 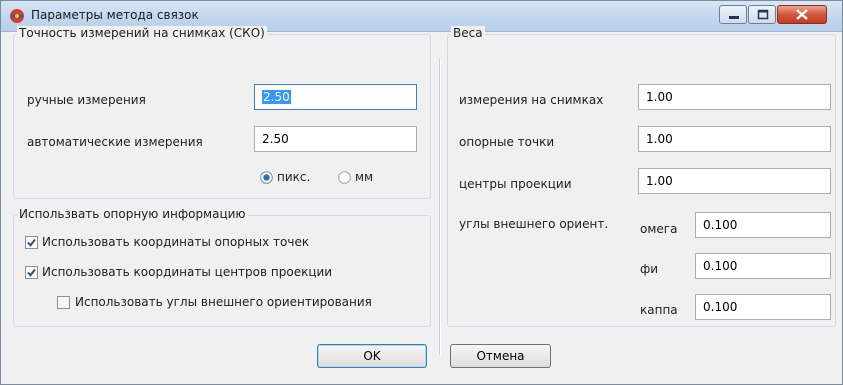 I want to click on accuracy-legend: Точность измерений на снимках (СКО), so click(x=142, y=33).